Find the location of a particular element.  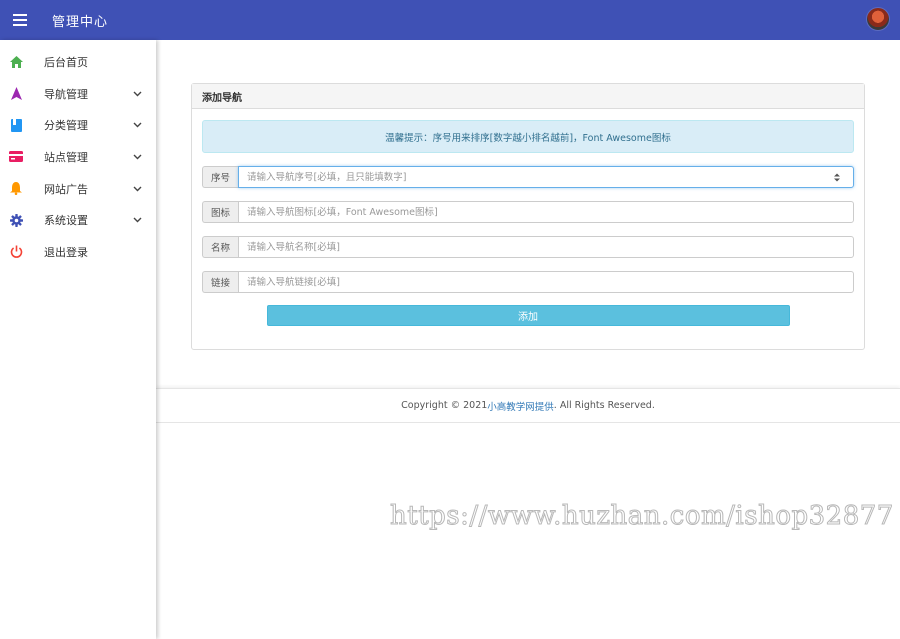

spinner-arrows-icon is located at coordinates (837, 177).